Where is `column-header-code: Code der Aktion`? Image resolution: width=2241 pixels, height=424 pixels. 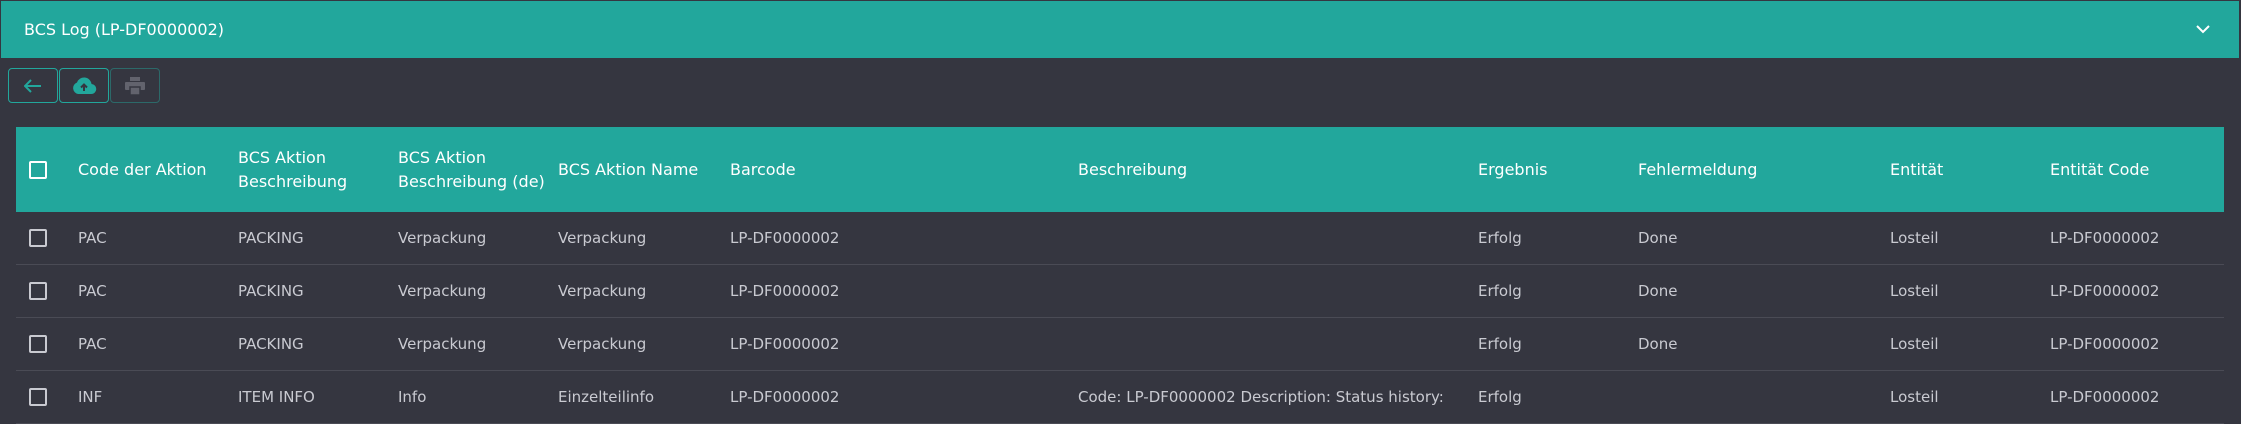
column-header-code: Code der Aktion is located at coordinates (158, 170).